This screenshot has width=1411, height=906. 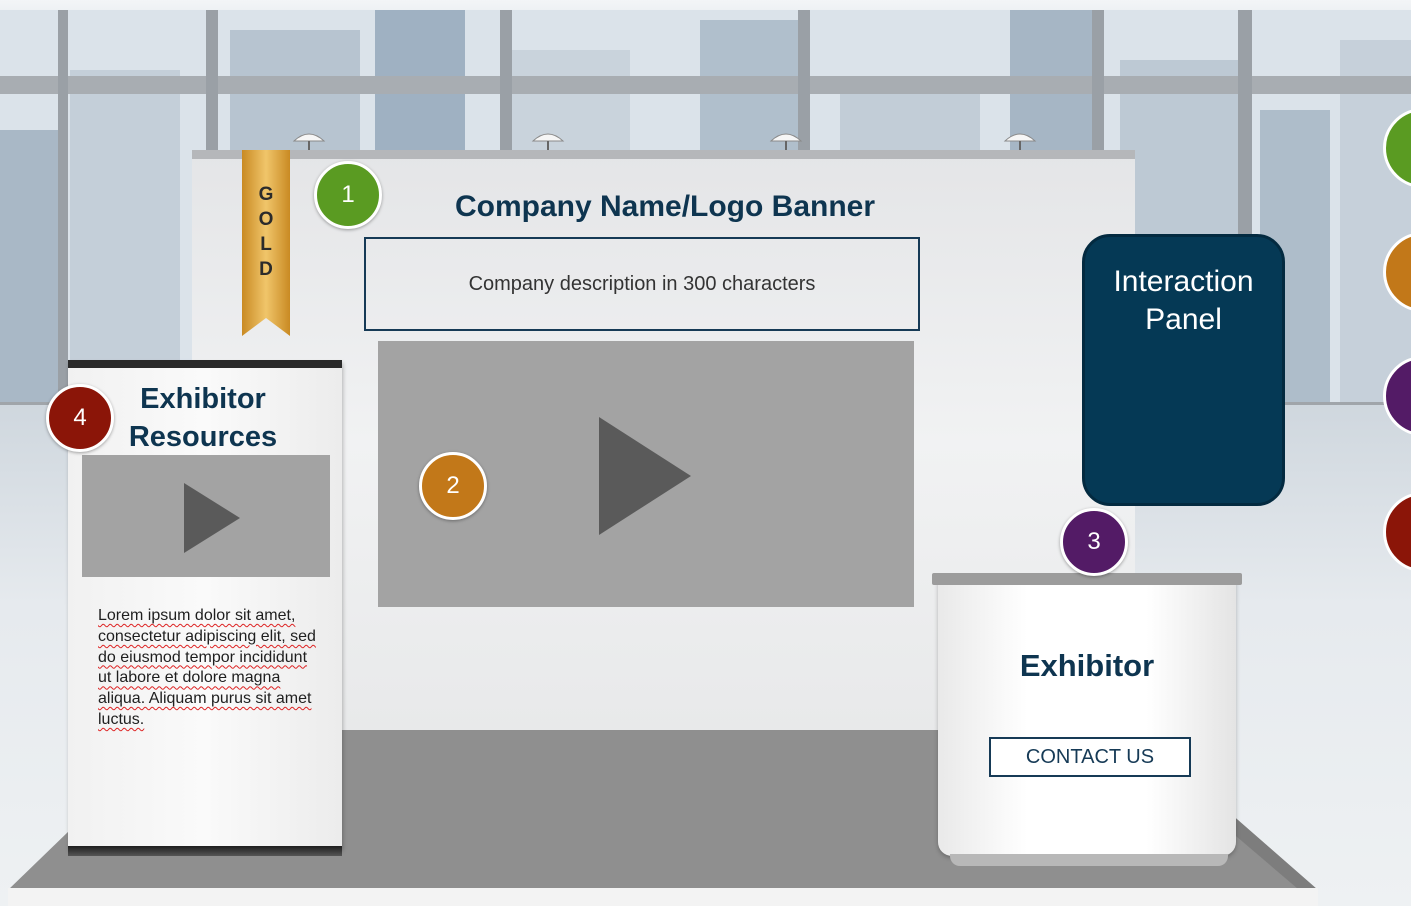 I want to click on hotspot-badge-4: 4, so click(x=80, y=418).